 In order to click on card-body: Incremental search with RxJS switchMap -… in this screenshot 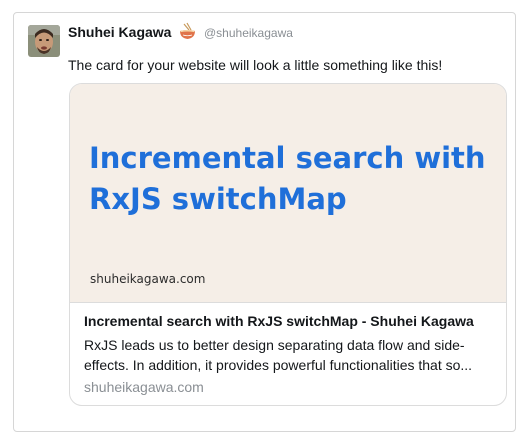, I will do `click(290, 354)`.